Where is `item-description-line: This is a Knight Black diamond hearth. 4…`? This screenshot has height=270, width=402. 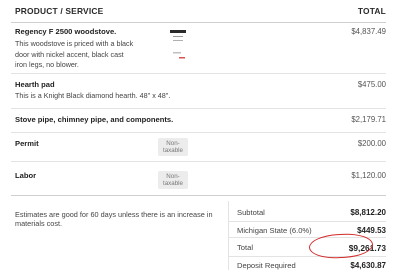 item-description-line: This is a Knight Black diamond hearth. 4… is located at coordinates (93, 95).